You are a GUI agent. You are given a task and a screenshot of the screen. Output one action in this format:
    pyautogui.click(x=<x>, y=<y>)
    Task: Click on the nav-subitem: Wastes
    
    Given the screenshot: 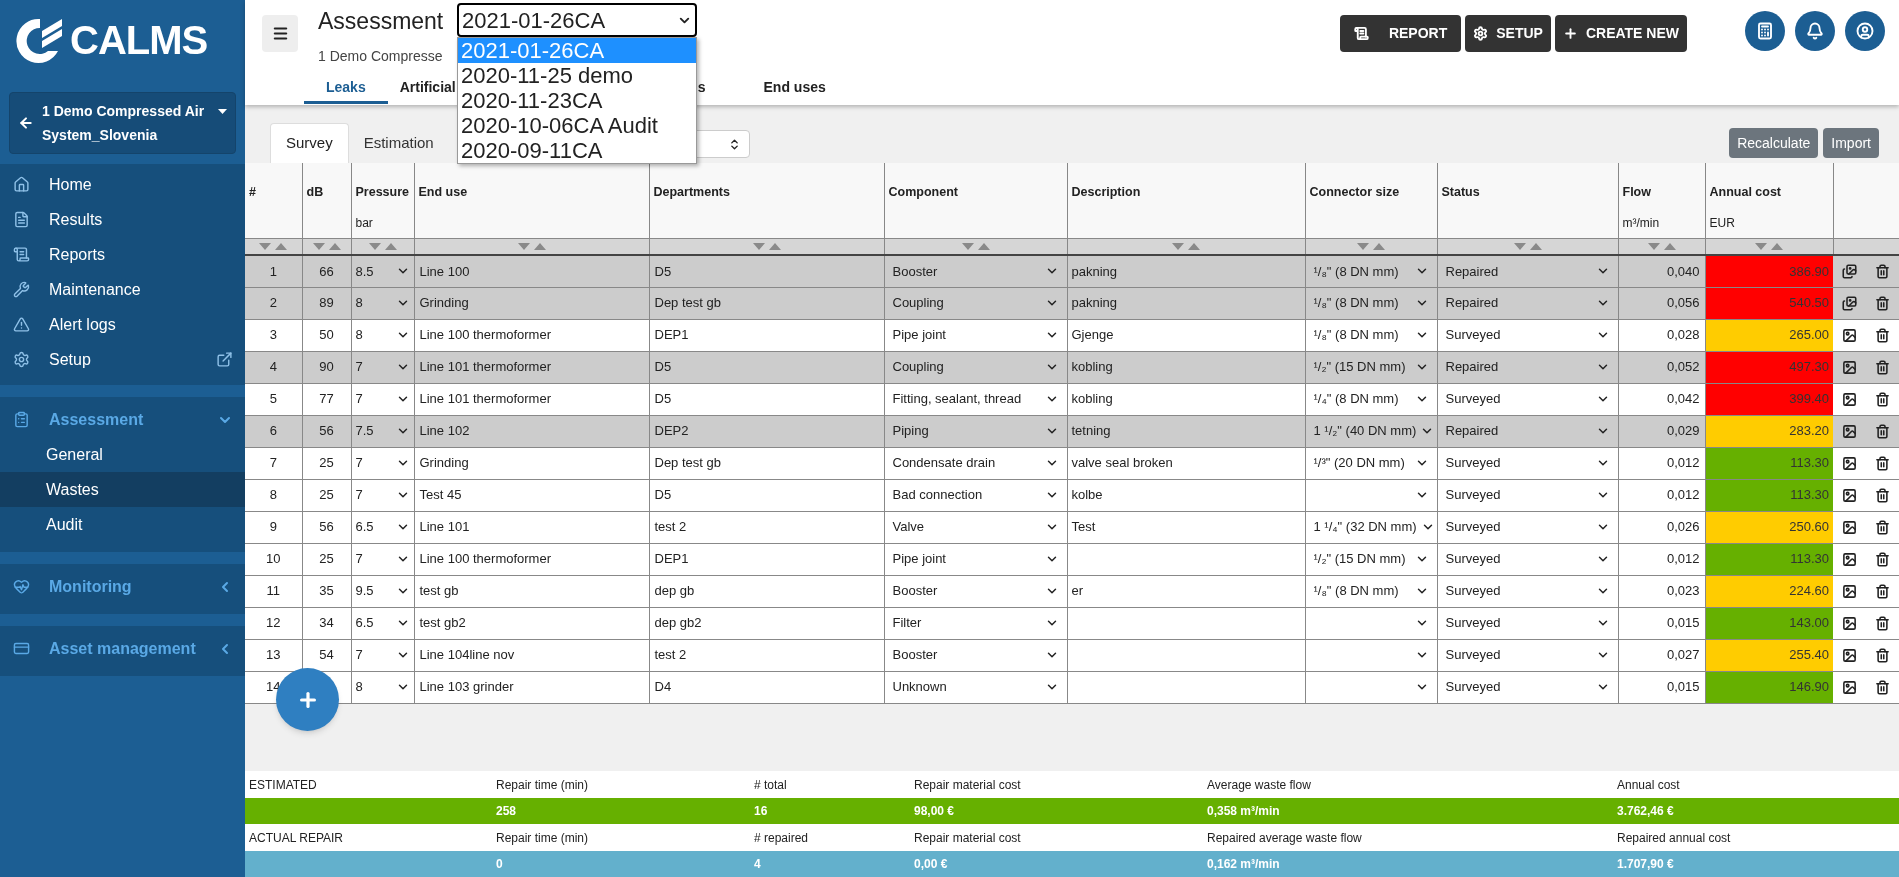 What is the action you would take?
    pyautogui.click(x=122, y=489)
    